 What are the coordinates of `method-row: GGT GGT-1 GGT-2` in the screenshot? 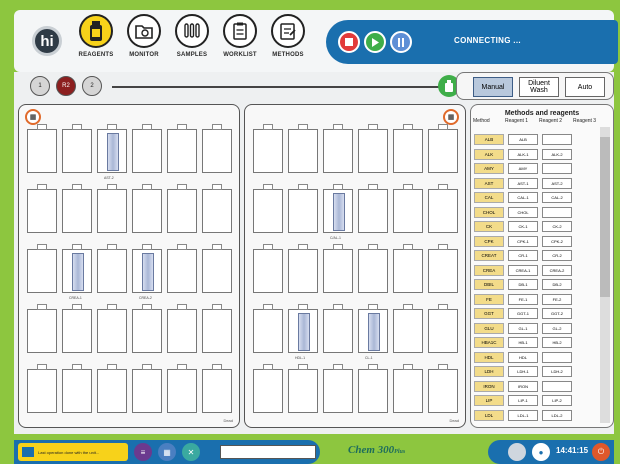 It's located at (523, 313).